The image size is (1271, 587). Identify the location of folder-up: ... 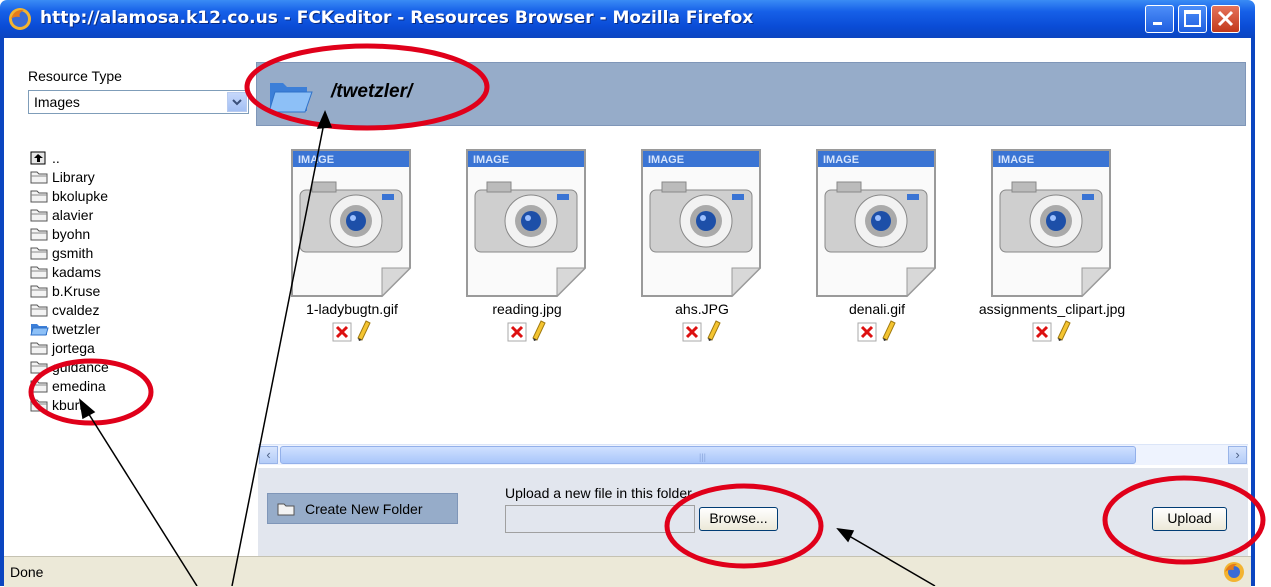
(69, 157).